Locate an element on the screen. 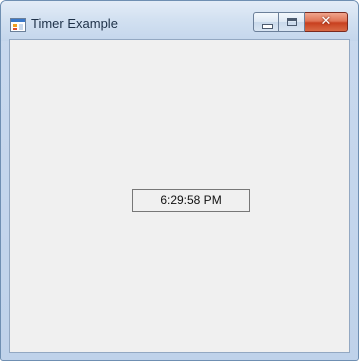 The image size is (359, 361). minimize-icon is located at coordinates (267, 26).